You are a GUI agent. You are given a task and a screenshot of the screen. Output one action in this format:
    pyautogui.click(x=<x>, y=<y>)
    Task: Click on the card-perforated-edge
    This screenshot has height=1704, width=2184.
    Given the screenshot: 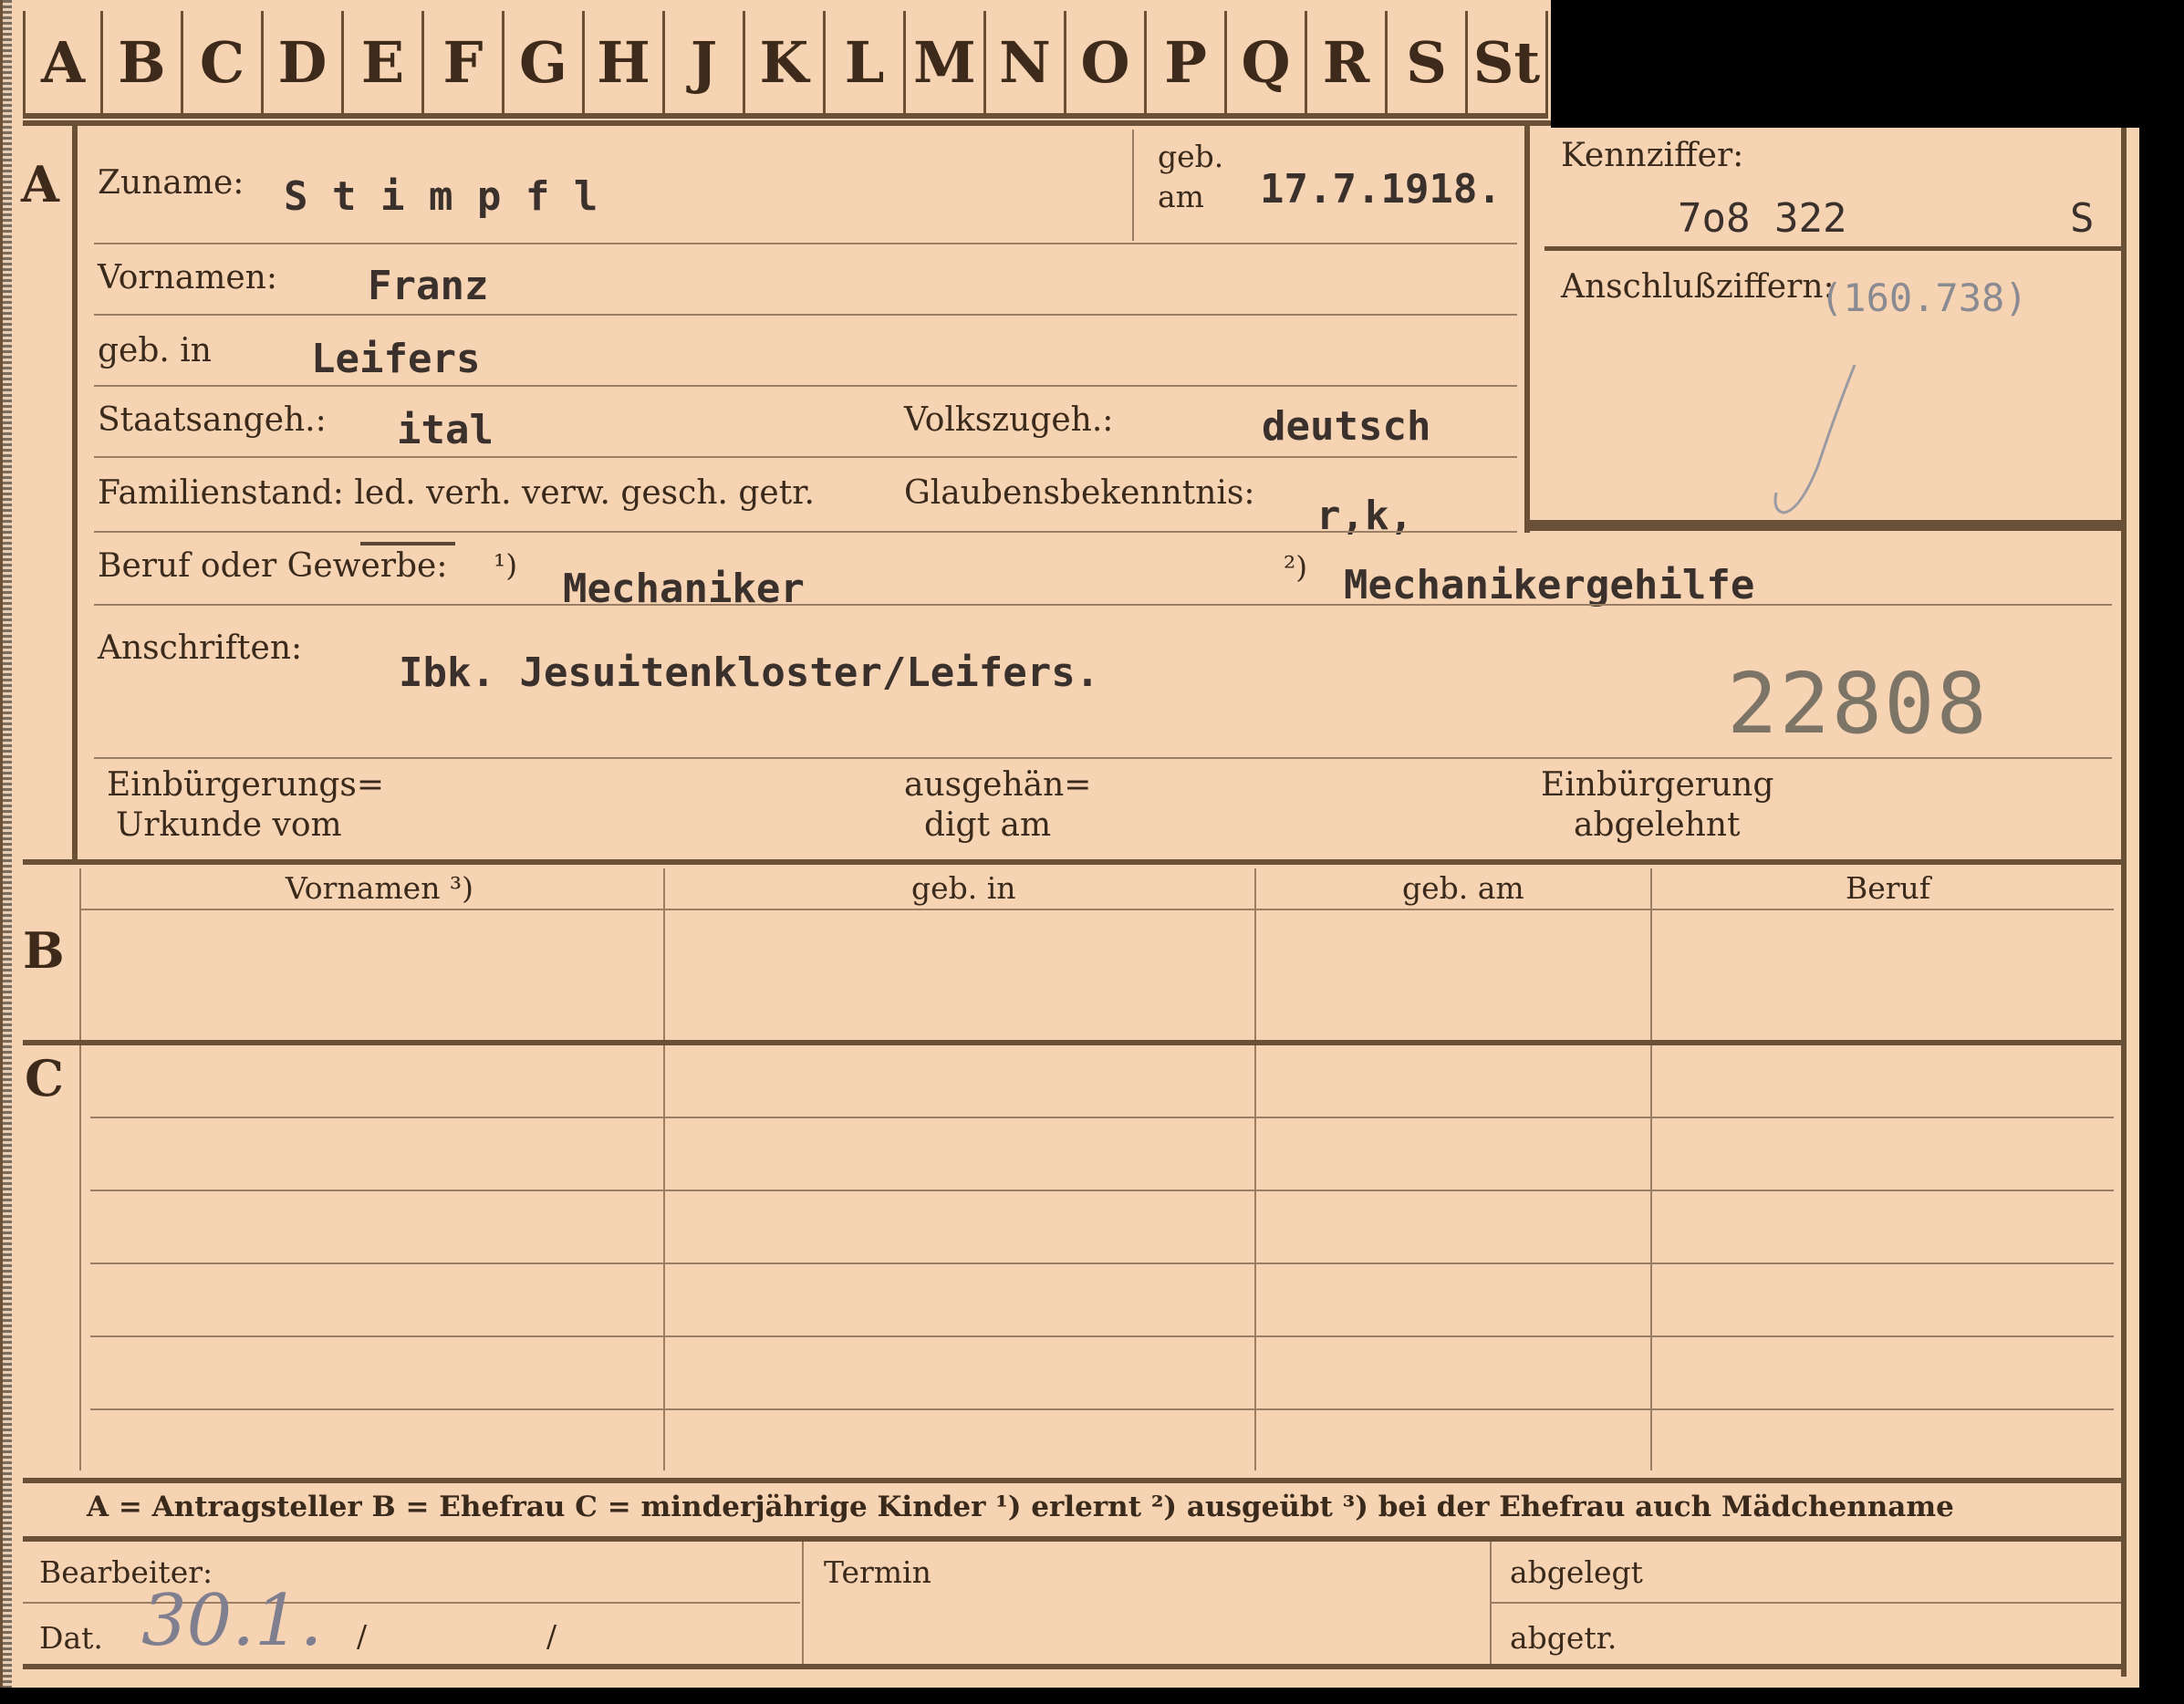 What is the action you would take?
    pyautogui.click(x=7, y=844)
    